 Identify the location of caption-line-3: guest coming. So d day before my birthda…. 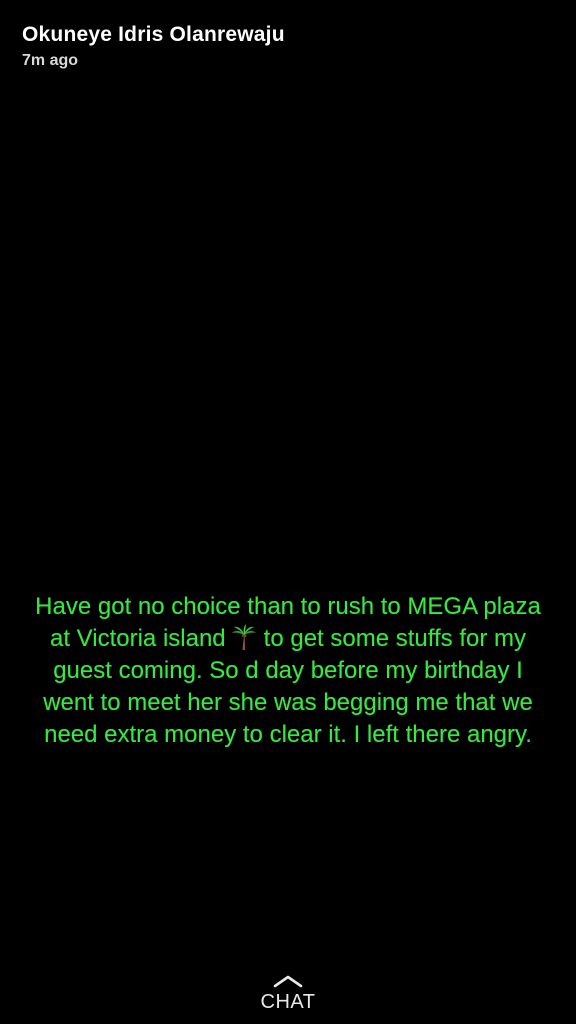
(288, 670).